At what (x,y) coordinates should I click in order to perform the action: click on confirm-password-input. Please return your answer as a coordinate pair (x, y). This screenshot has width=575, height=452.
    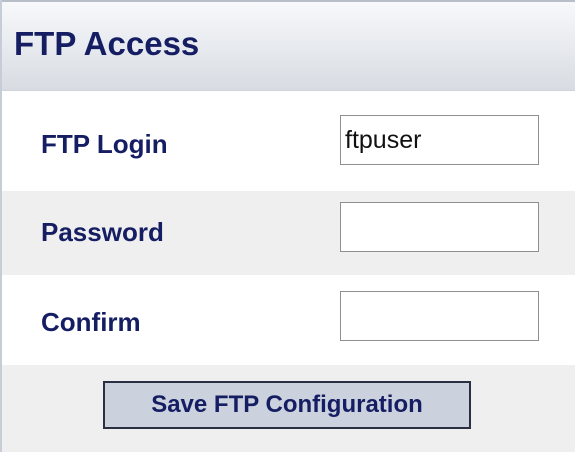
    Looking at the image, I should click on (439, 316).